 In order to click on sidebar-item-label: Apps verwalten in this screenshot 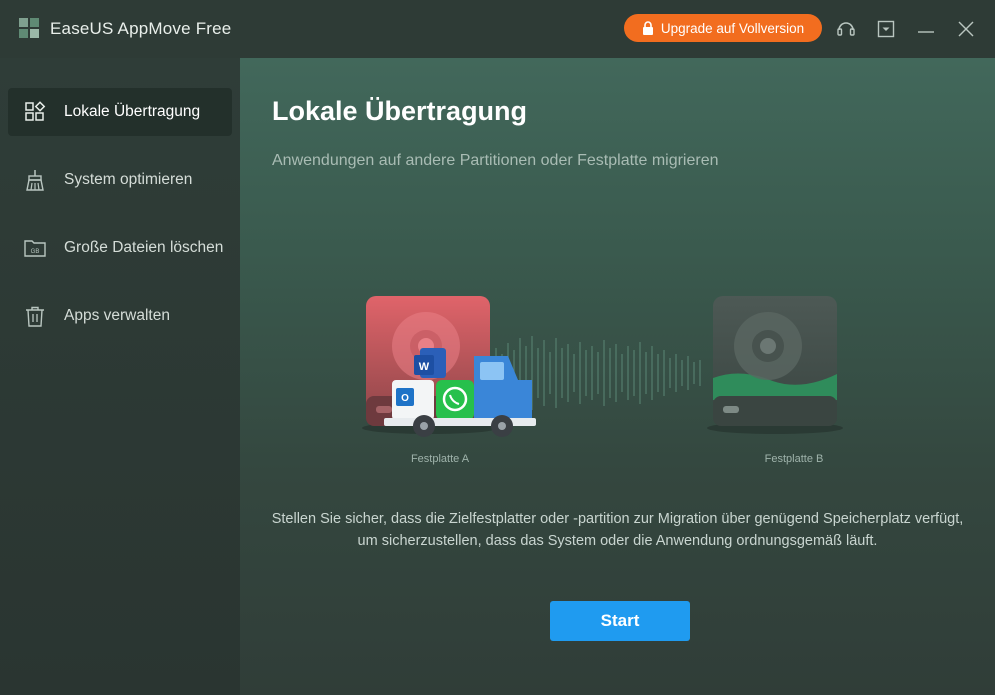, I will do `click(117, 315)`.